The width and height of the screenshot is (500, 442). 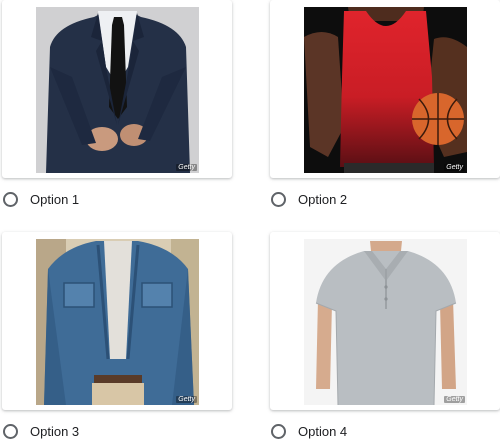 I want to click on suit-photo: Getty, so click(x=117, y=90).